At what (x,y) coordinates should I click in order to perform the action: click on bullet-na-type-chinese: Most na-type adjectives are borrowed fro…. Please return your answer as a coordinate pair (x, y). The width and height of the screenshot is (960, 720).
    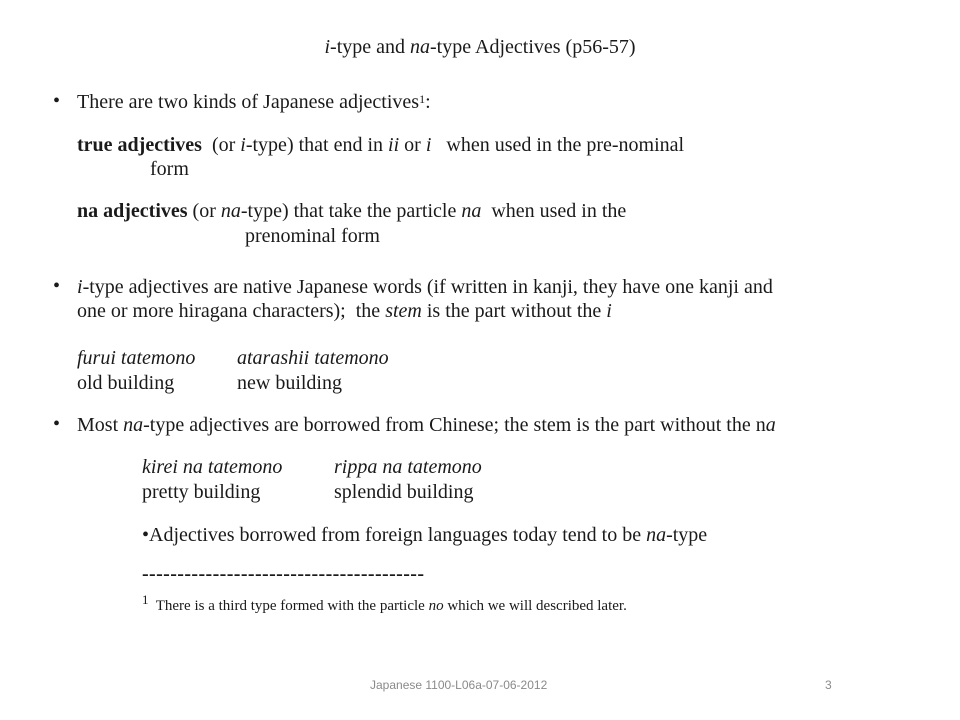
    Looking at the image, I should click on (426, 425).